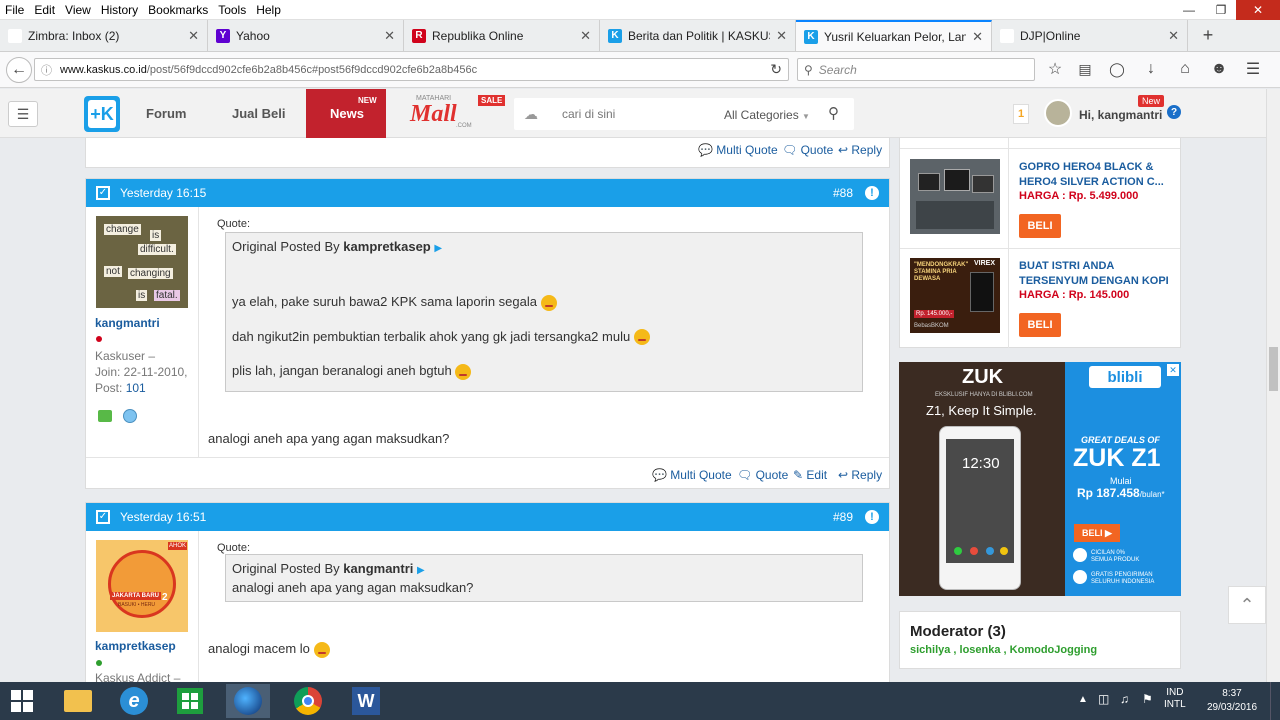  I want to click on info-icon: ⓘ, so click(46, 70).